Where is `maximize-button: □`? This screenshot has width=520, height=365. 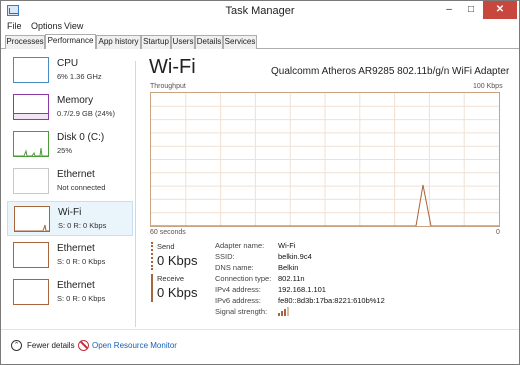
maximize-button: □ is located at coordinates (471, 10).